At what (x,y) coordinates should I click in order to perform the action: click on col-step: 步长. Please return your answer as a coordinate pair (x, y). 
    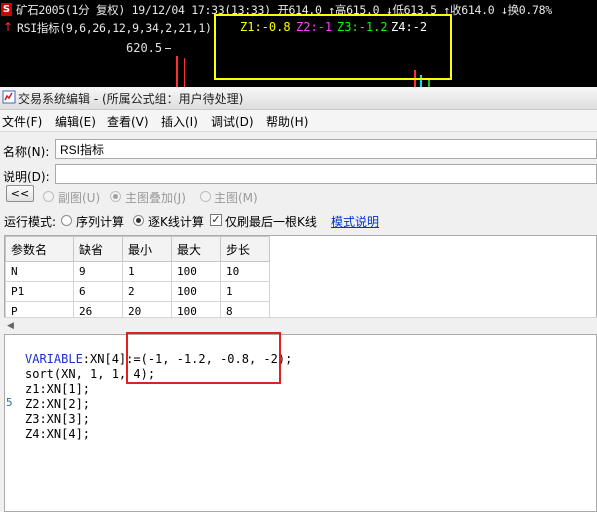
    Looking at the image, I should click on (245, 249).